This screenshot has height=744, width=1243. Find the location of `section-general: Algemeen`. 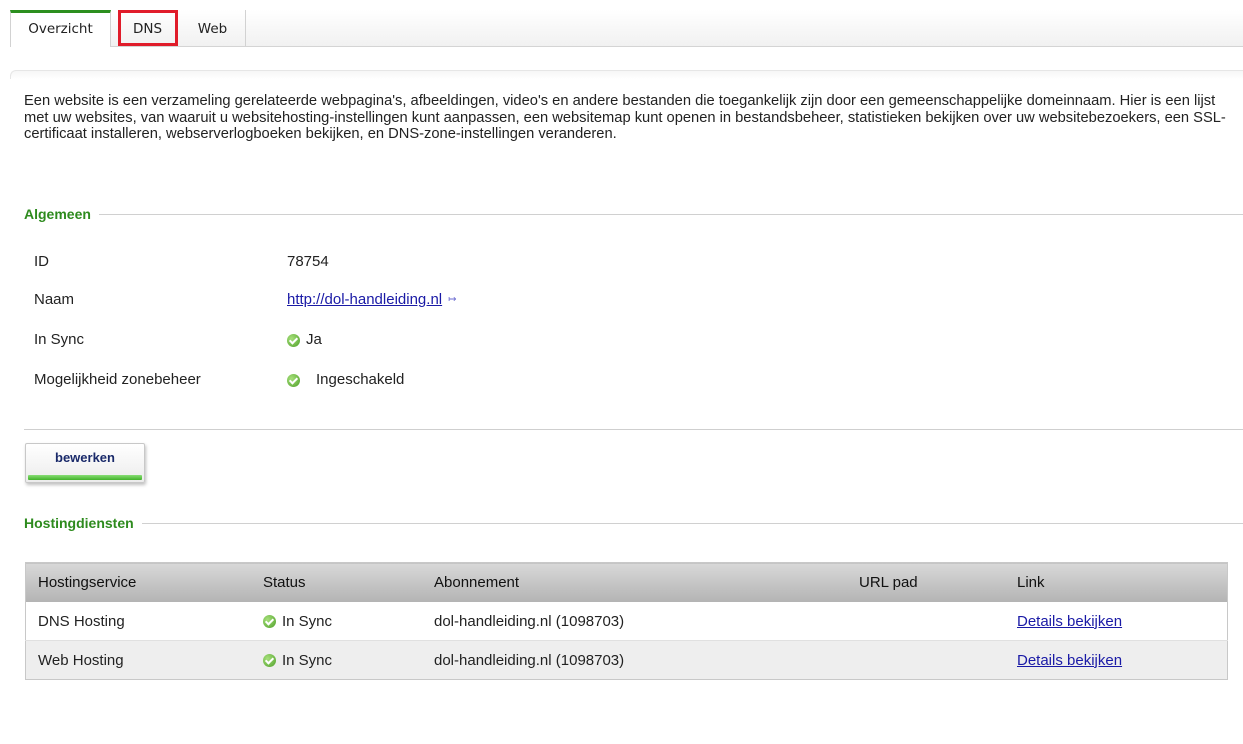

section-general: Algemeen is located at coordinates (633, 214).